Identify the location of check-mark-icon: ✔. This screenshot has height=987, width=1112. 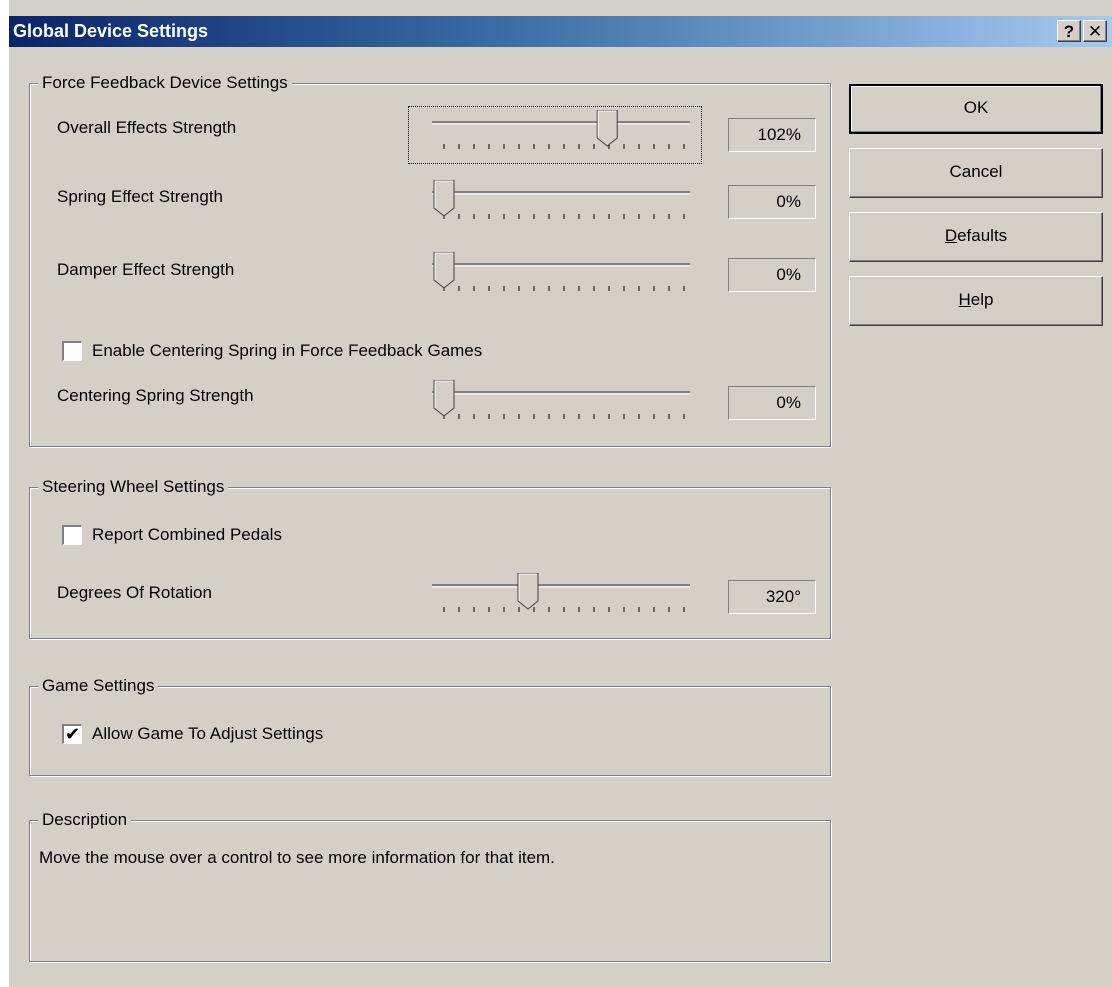
(72, 734).